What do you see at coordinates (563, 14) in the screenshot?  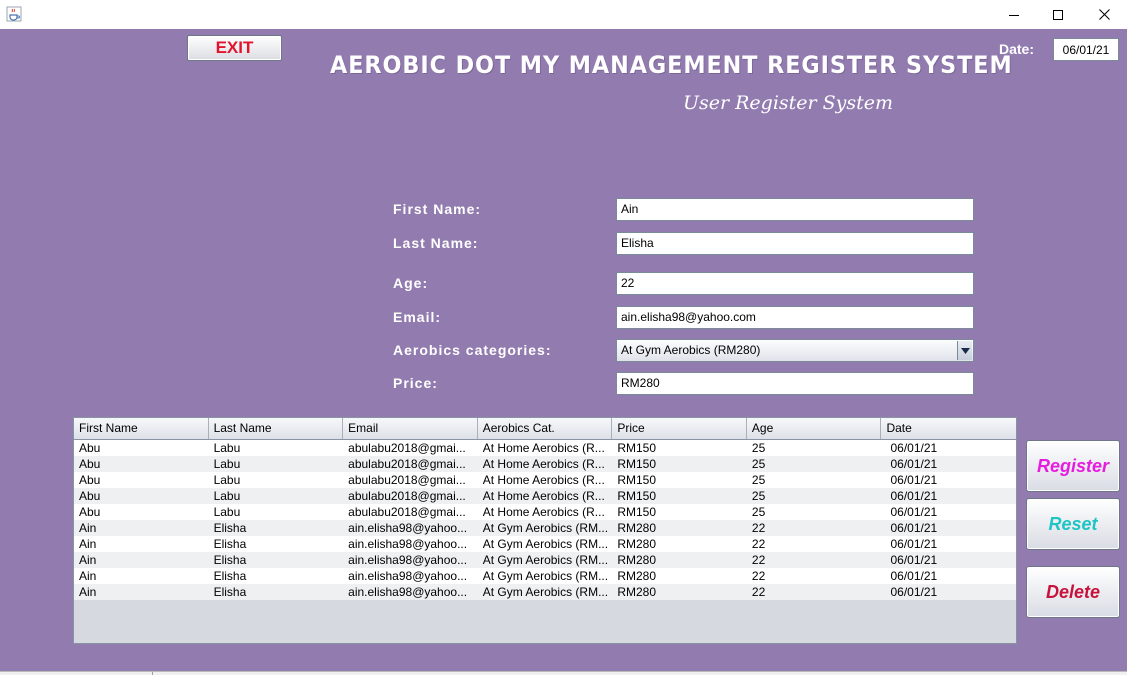 I see `window-titlebar` at bounding box center [563, 14].